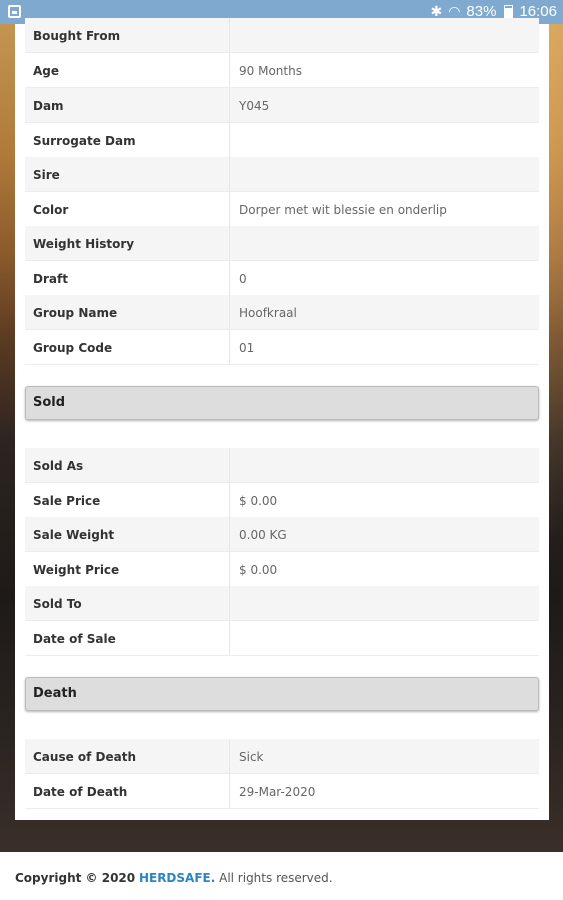 This screenshot has height=900, width=563. I want to click on sold-section-header: Sold, so click(282, 403).